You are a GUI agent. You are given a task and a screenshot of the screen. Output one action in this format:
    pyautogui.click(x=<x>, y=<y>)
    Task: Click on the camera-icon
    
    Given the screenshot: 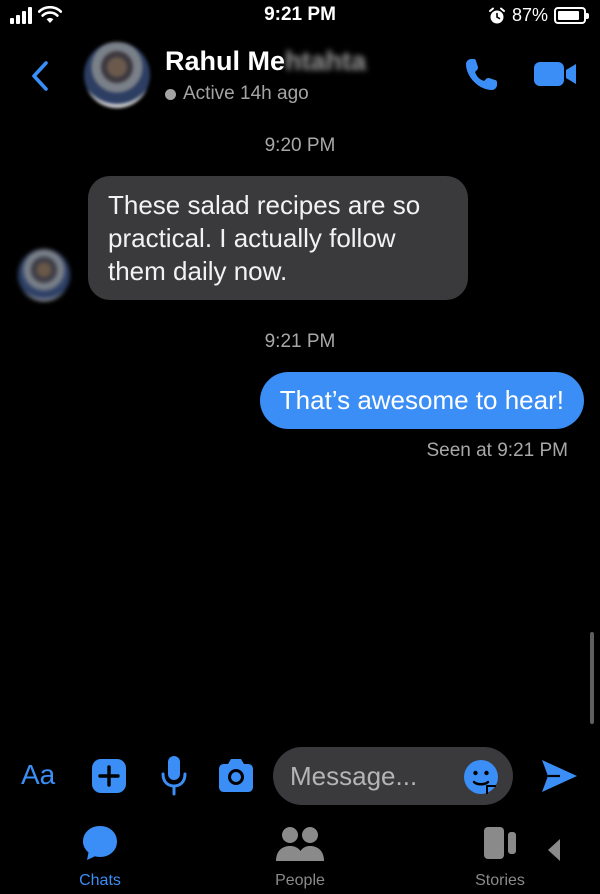 What is the action you would take?
    pyautogui.click(x=236, y=776)
    